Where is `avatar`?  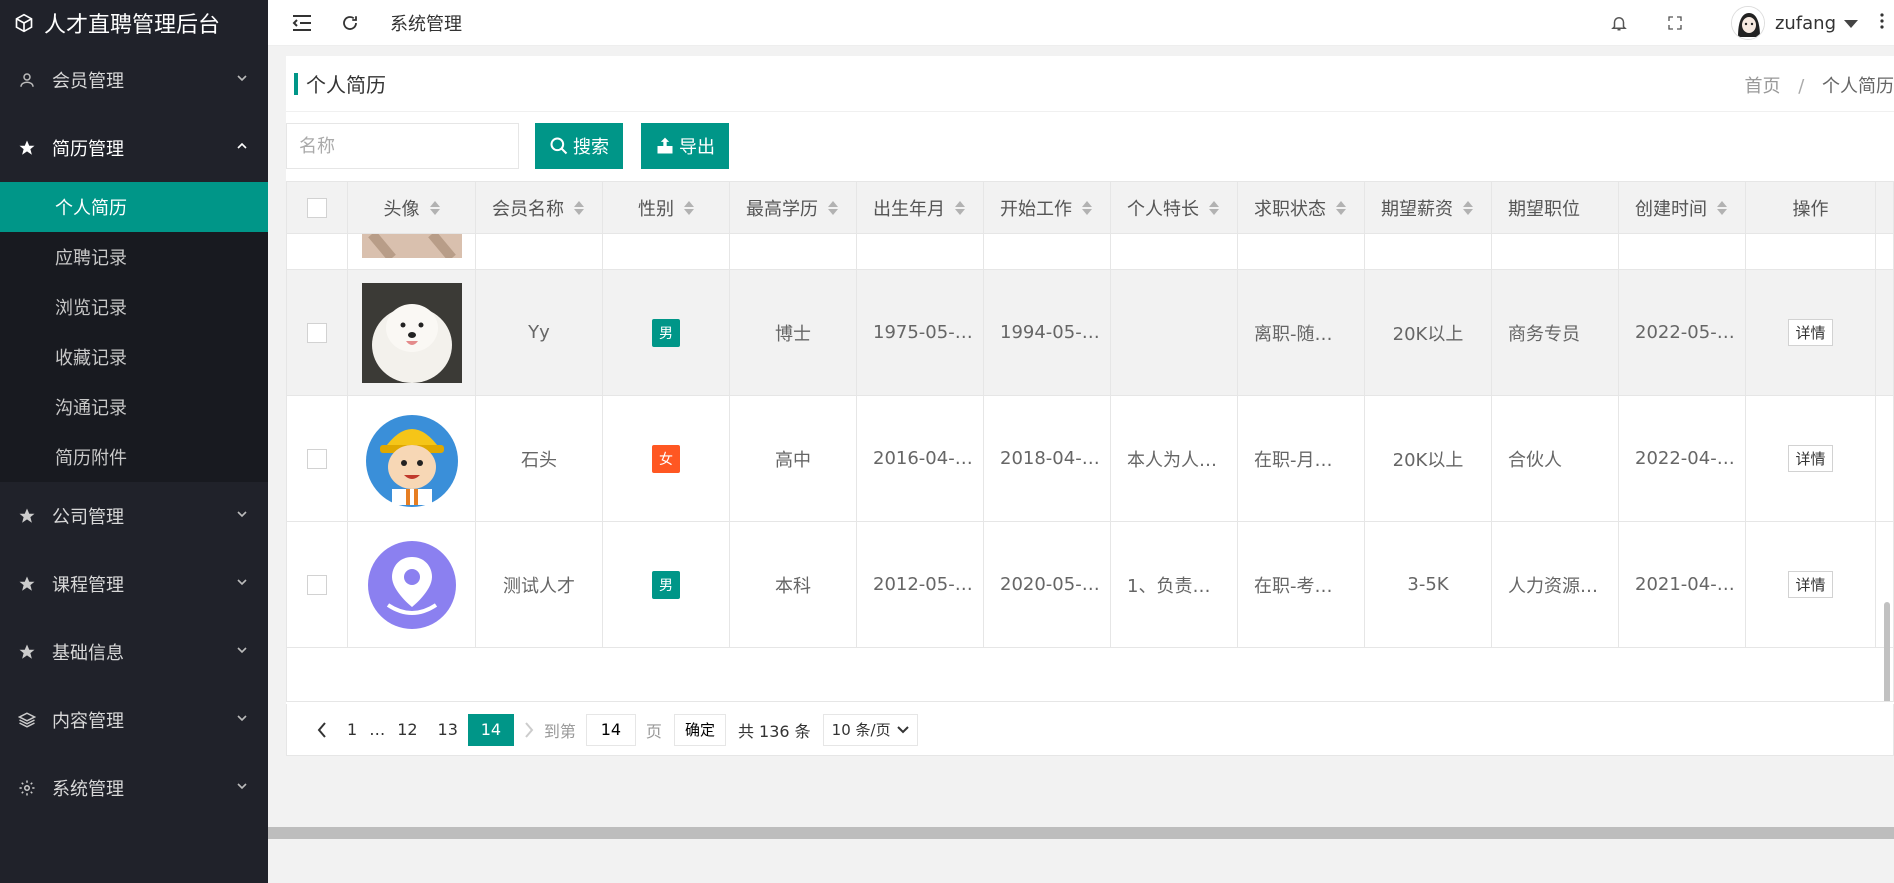 avatar is located at coordinates (1747, 23).